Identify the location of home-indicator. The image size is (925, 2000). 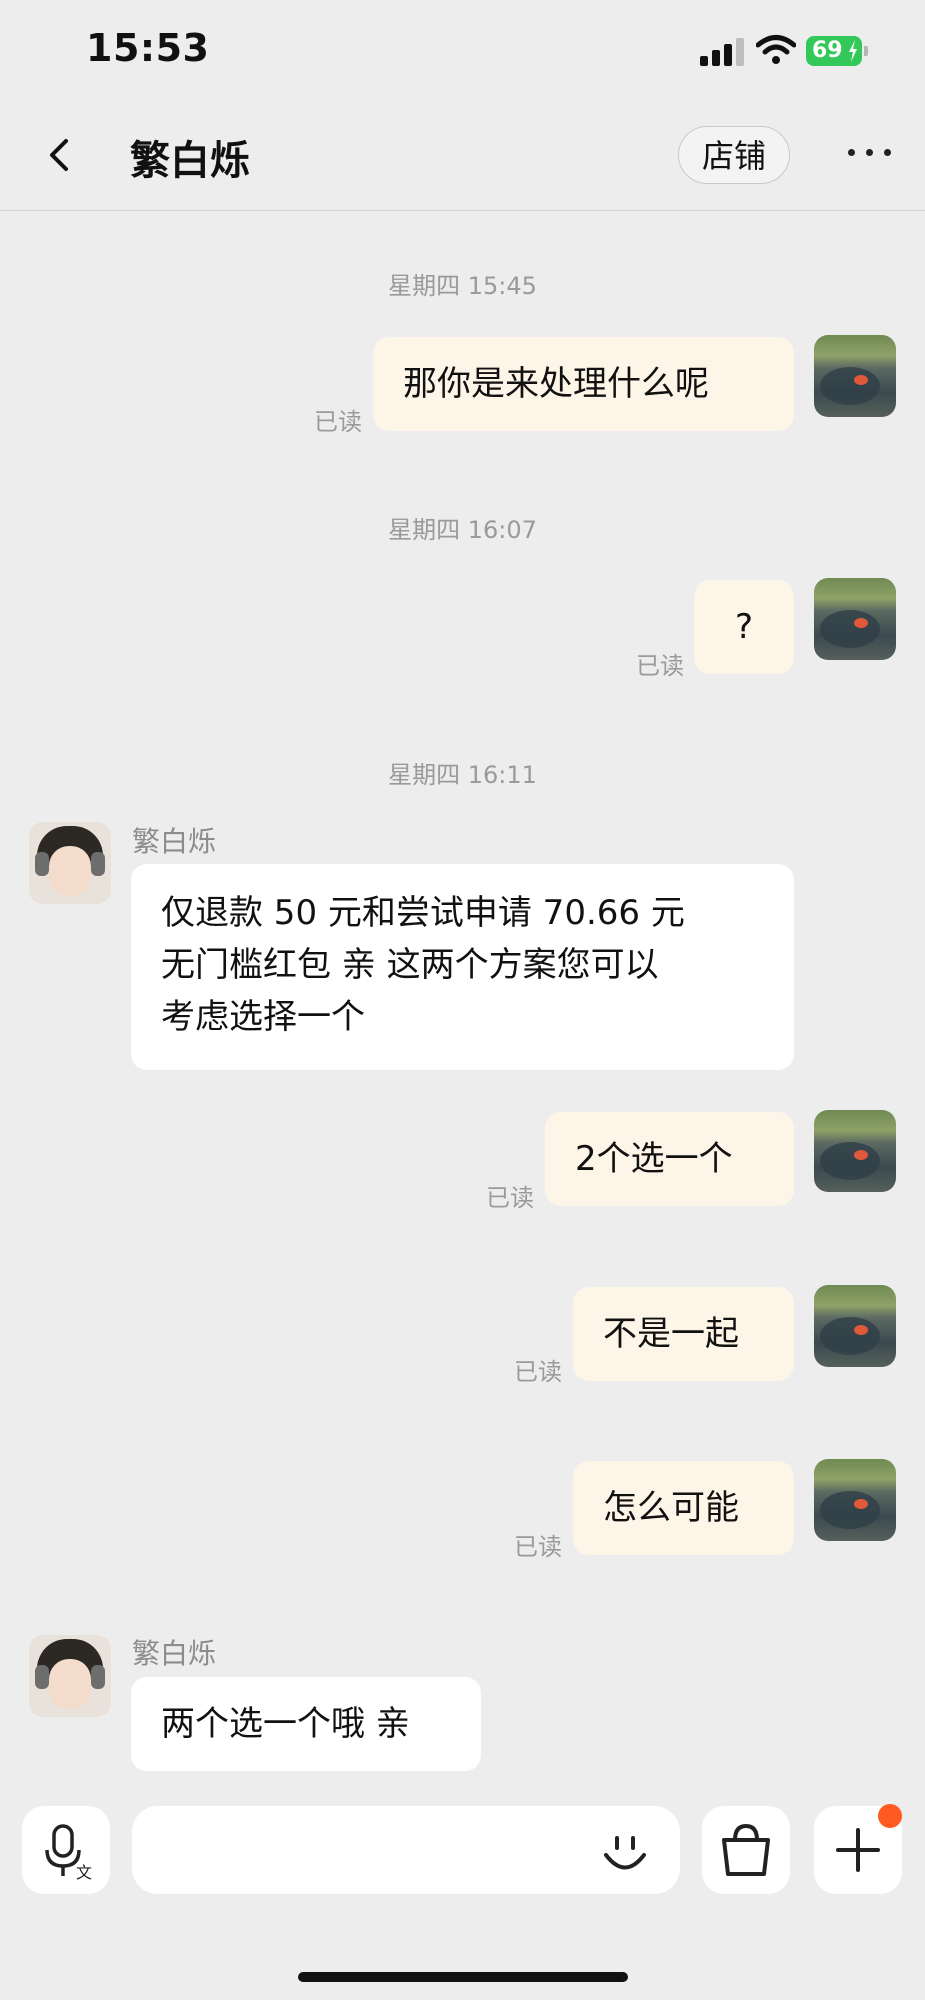
(463, 1977).